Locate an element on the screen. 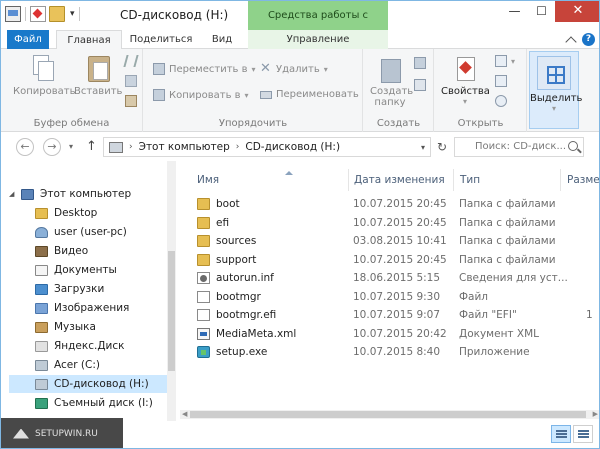 This screenshot has width=600, height=449. nav-item-drive-c: Acer (C:) is located at coordinates (84, 365).